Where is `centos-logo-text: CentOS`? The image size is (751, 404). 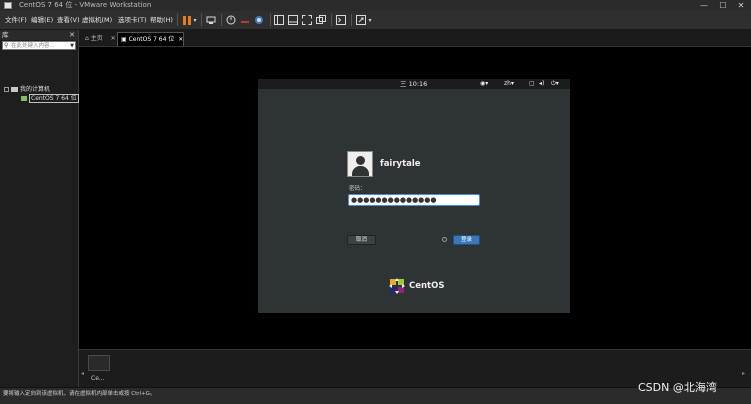 centos-logo-text: CentOS is located at coordinates (427, 286).